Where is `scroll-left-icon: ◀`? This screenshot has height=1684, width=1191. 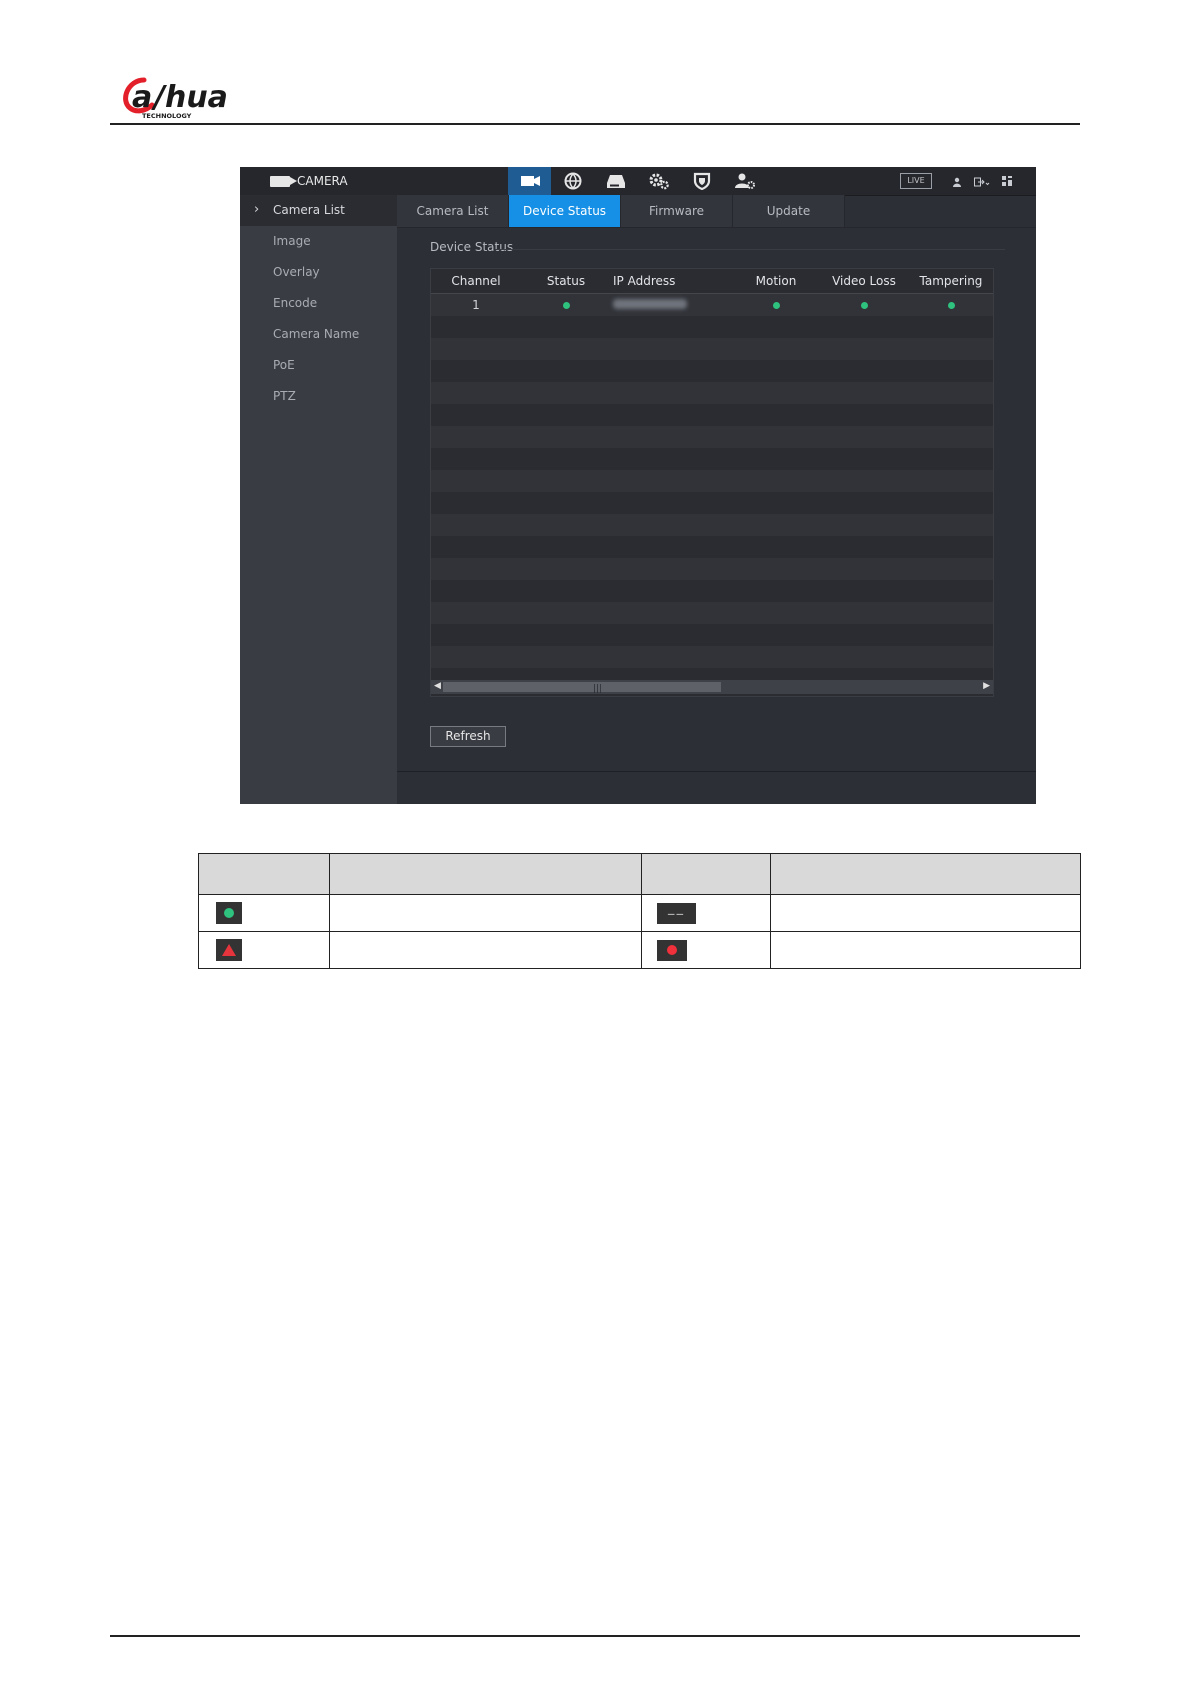 scroll-left-icon: ◀ is located at coordinates (437, 686).